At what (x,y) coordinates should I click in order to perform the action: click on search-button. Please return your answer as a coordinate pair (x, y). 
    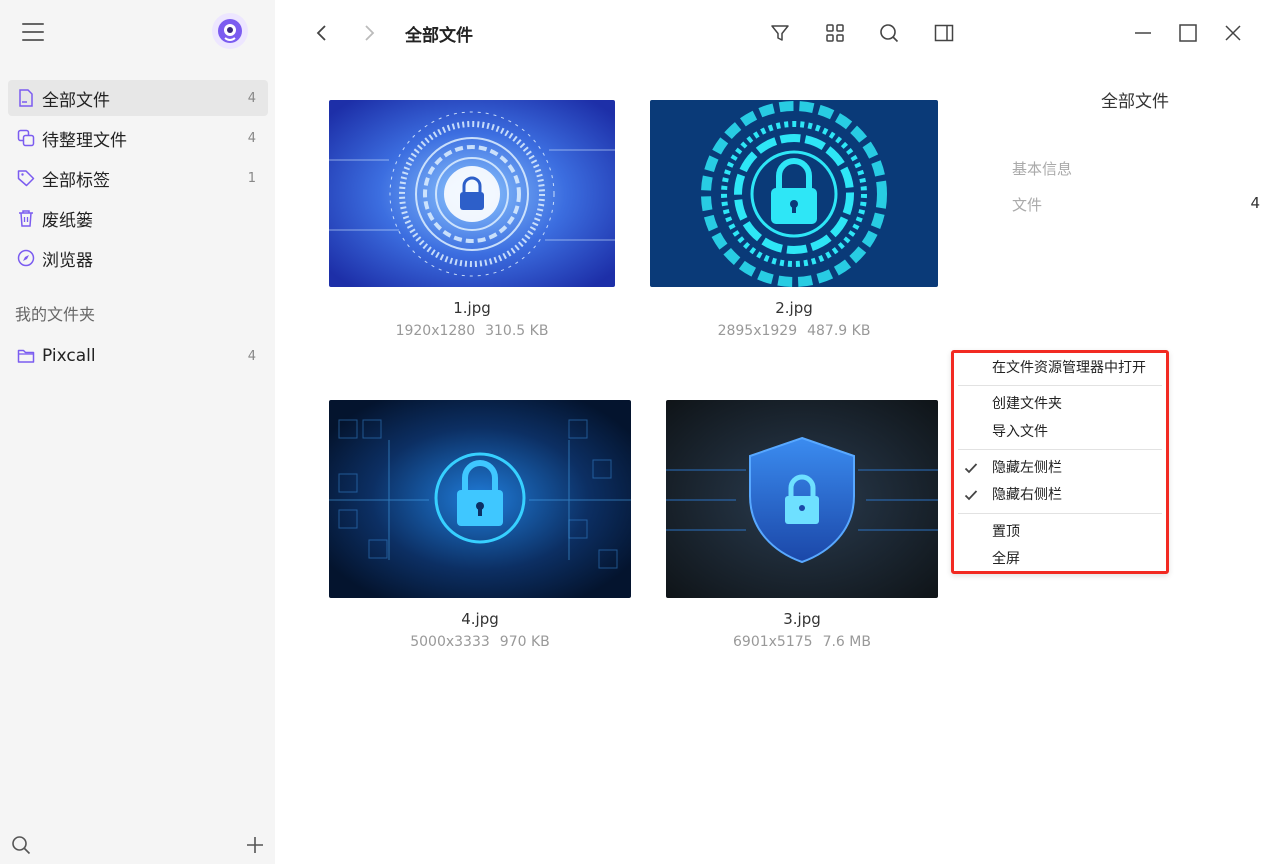
    Looking at the image, I should click on (889, 33).